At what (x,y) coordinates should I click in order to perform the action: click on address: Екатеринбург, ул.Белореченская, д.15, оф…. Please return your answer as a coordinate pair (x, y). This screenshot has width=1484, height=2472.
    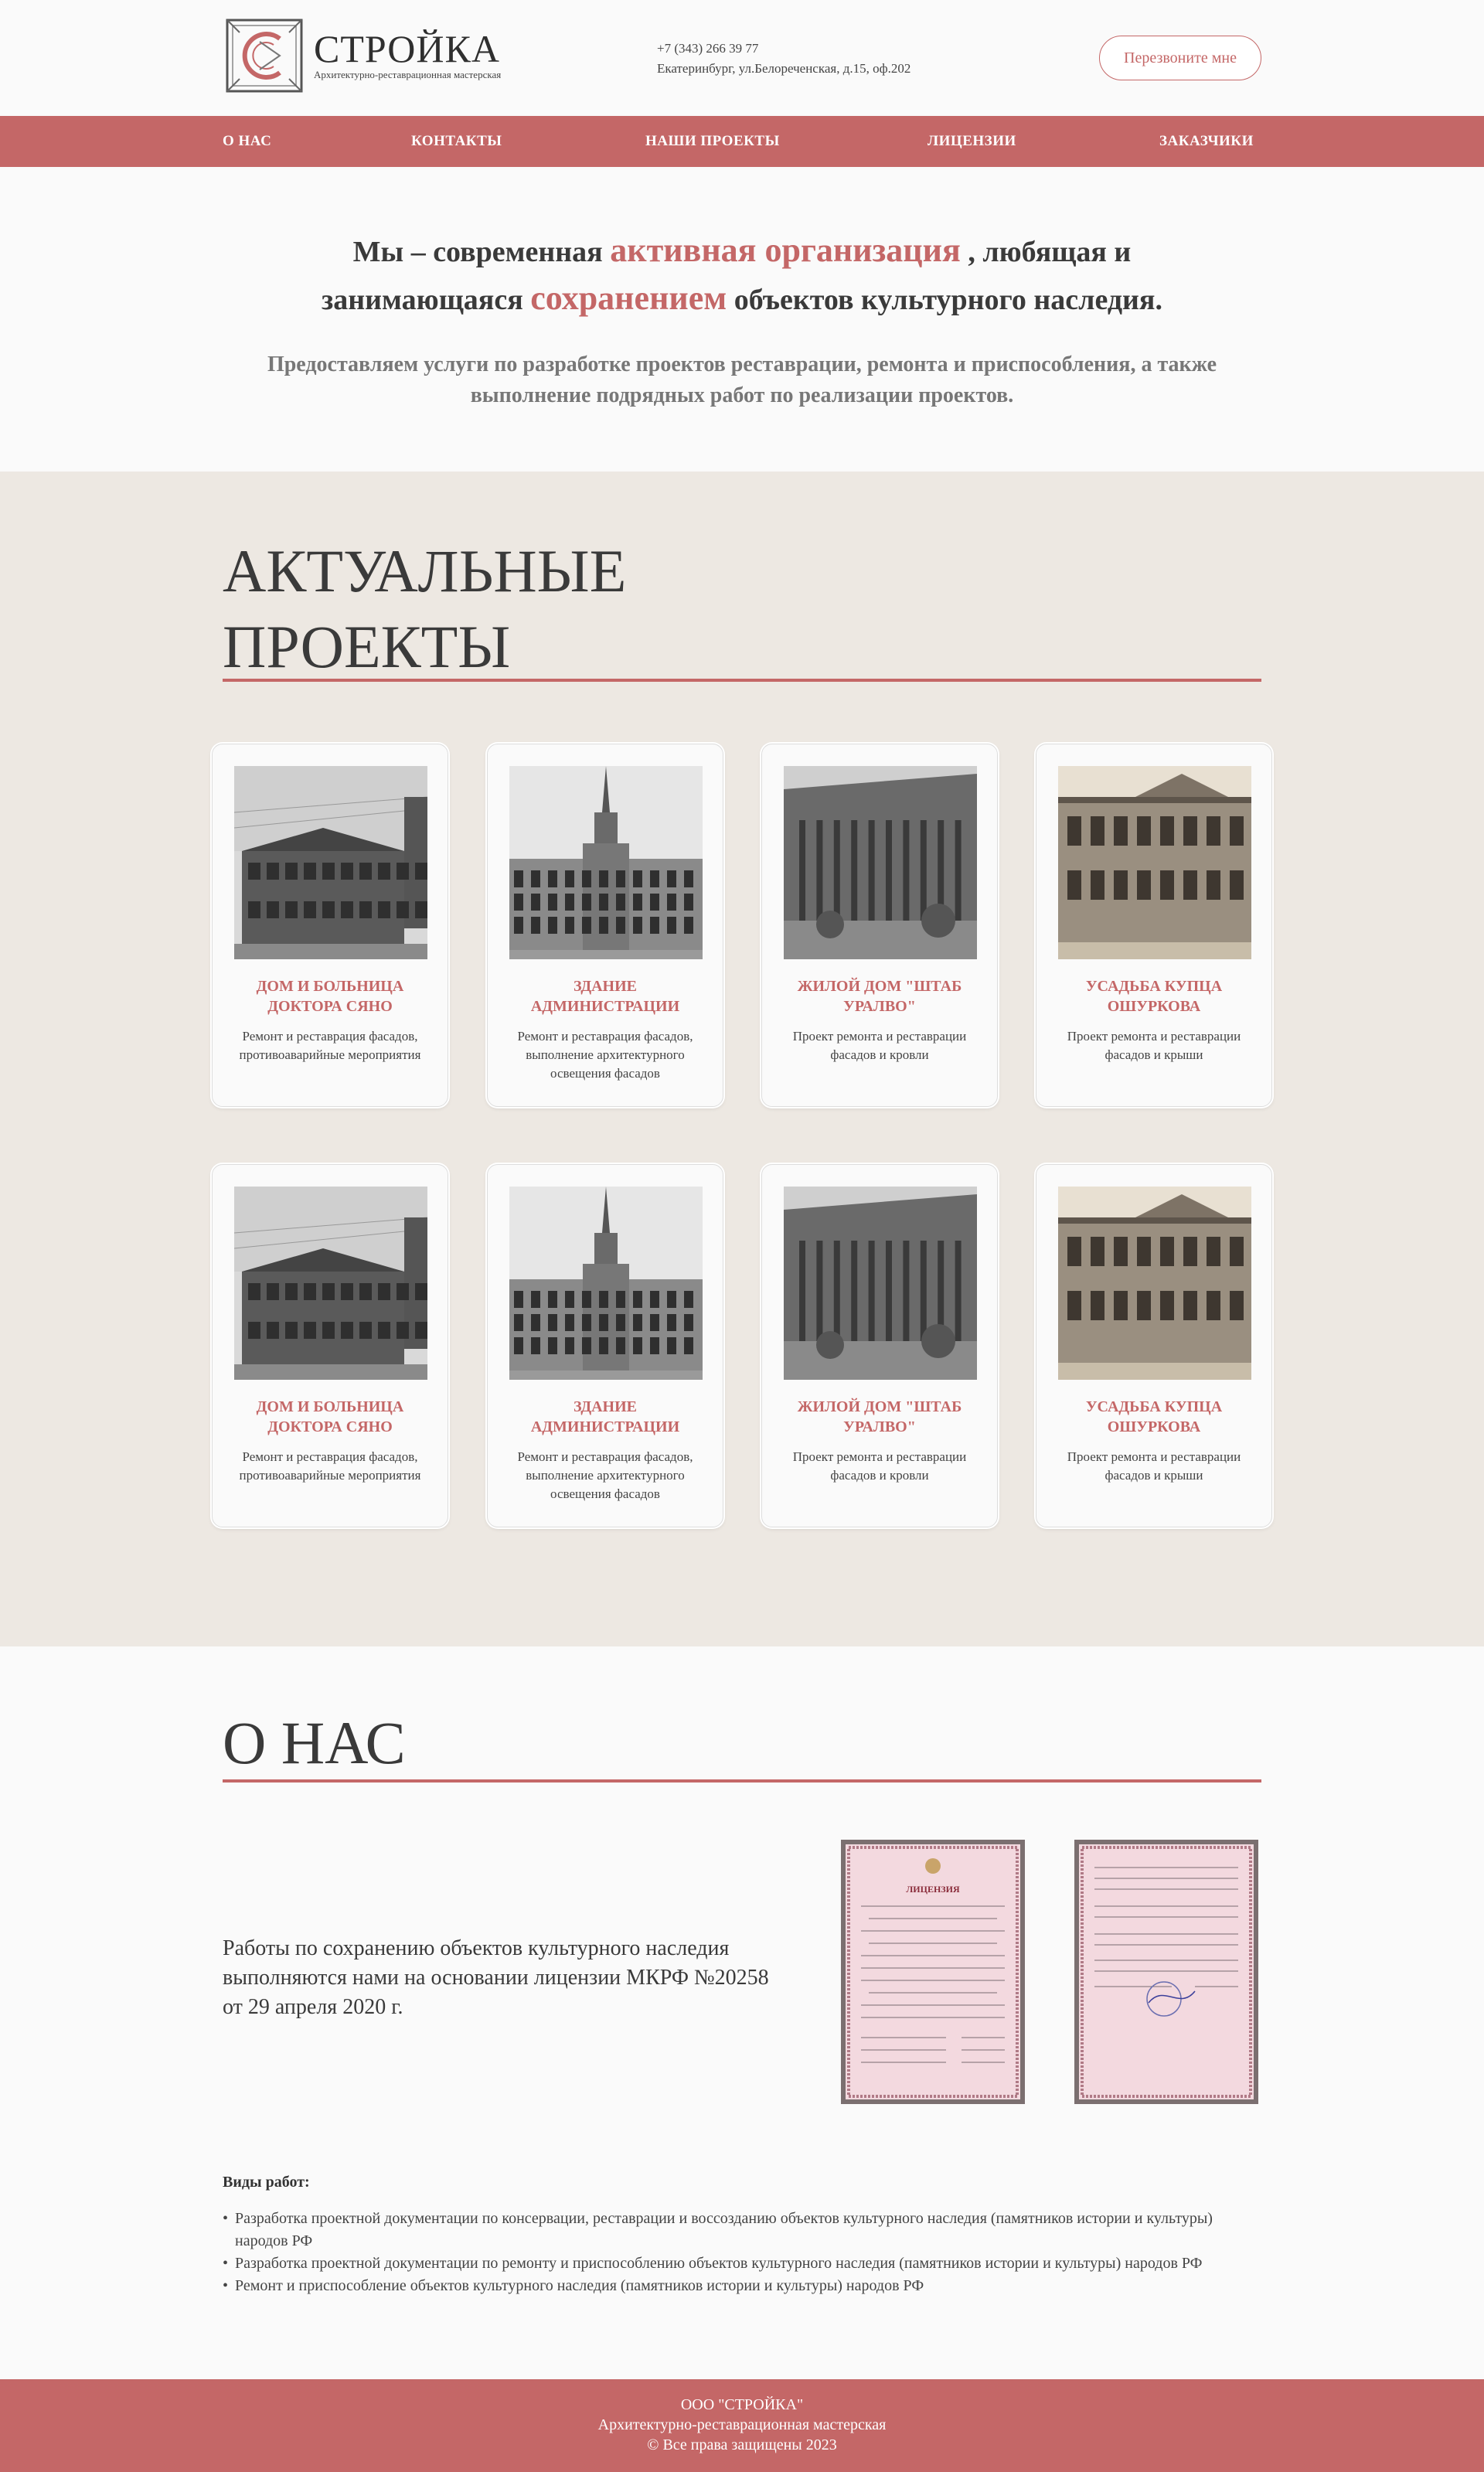
    Looking at the image, I should click on (784, 68).